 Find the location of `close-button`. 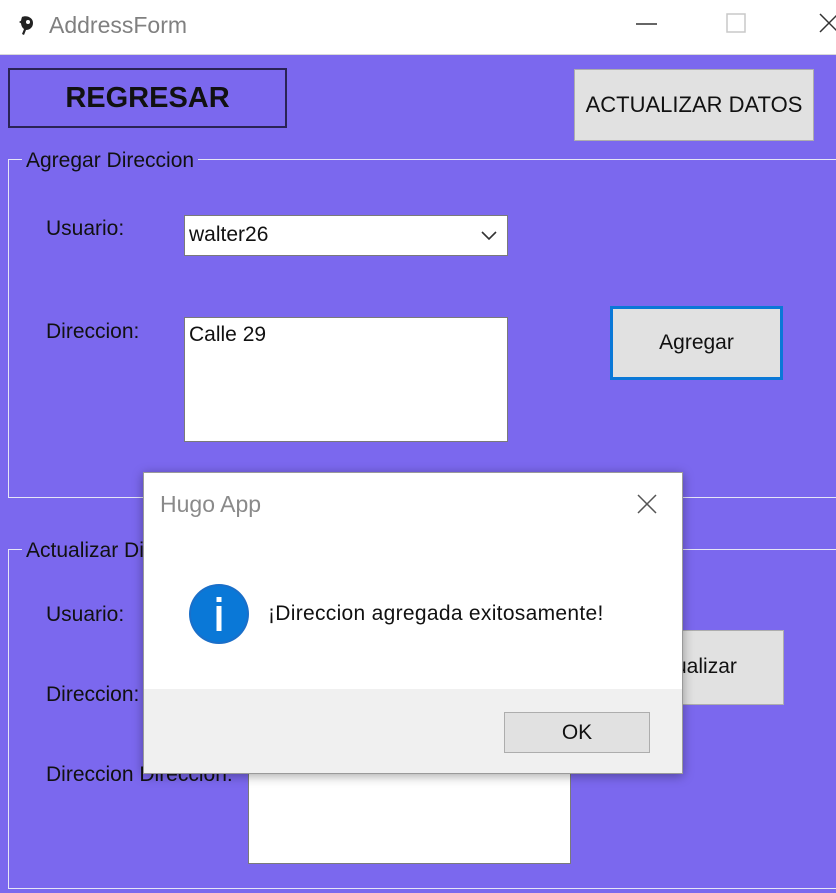

close-button is located at coordinates (821, 27).